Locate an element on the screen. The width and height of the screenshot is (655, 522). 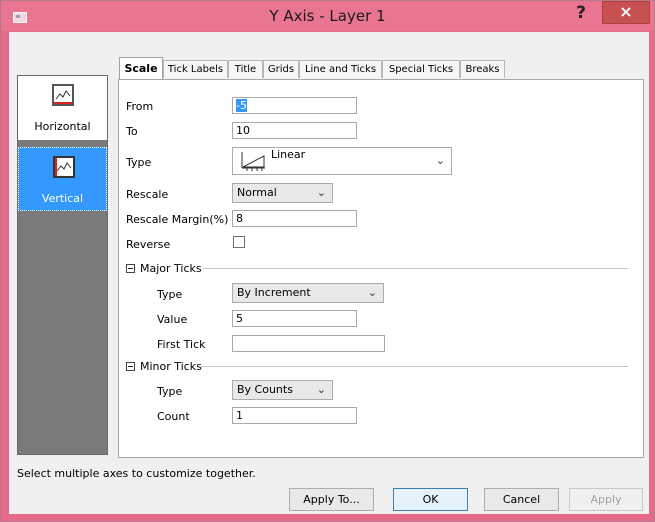
reverse-checkbox is located at coordinates (239, 242).